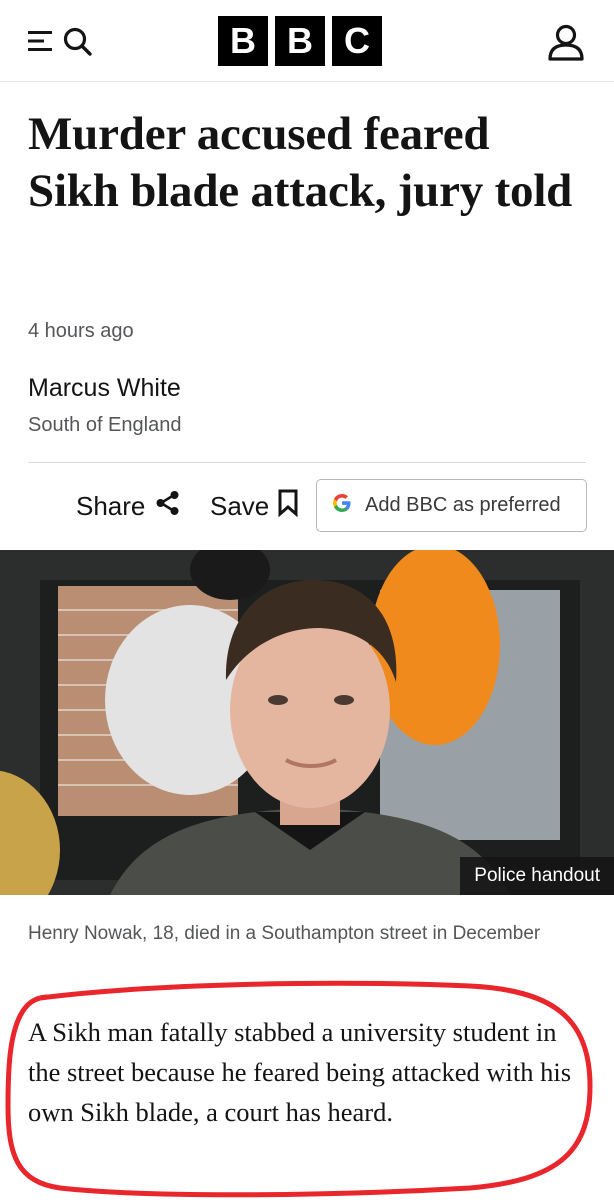  Describe the element at coordinates (168, 506) in the screenshot. I see `share-icon` at that location.